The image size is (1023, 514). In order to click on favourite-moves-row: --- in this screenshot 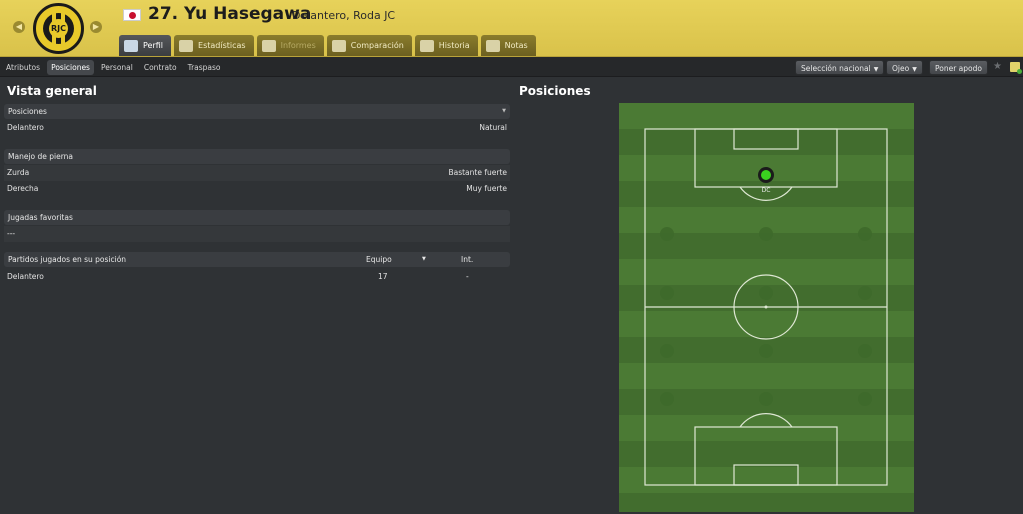, I will do `click(257, 234)`.